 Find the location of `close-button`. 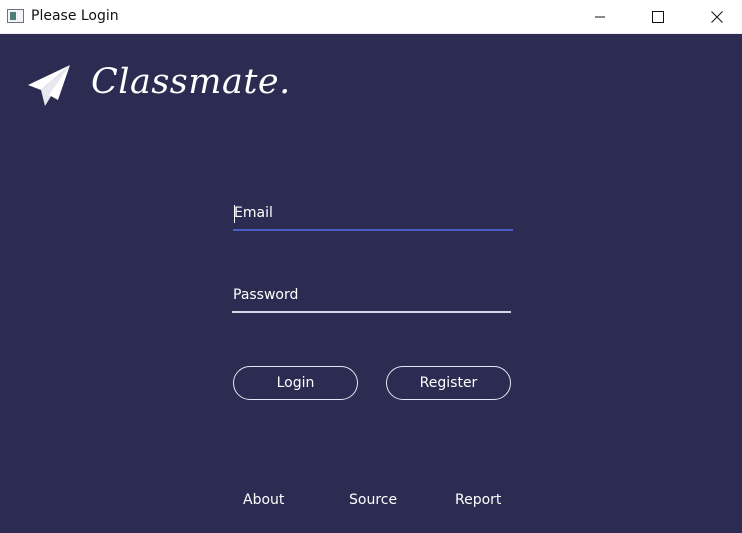

close-button is located at coordinates (715, 16).